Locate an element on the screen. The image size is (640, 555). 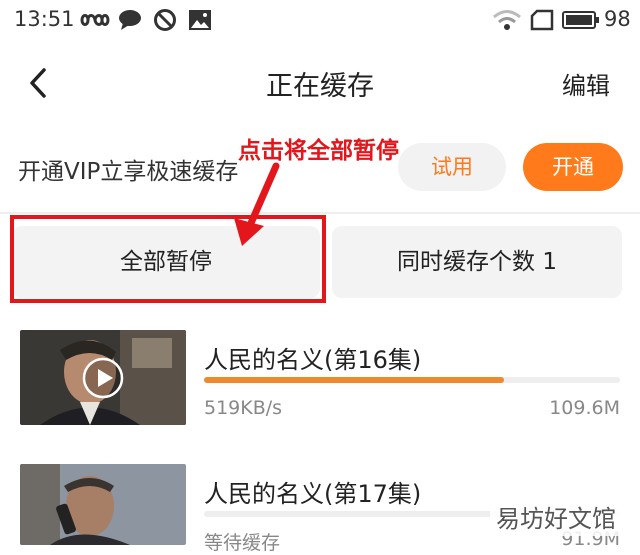
wifi-icon is located at coordinates (507, 20).